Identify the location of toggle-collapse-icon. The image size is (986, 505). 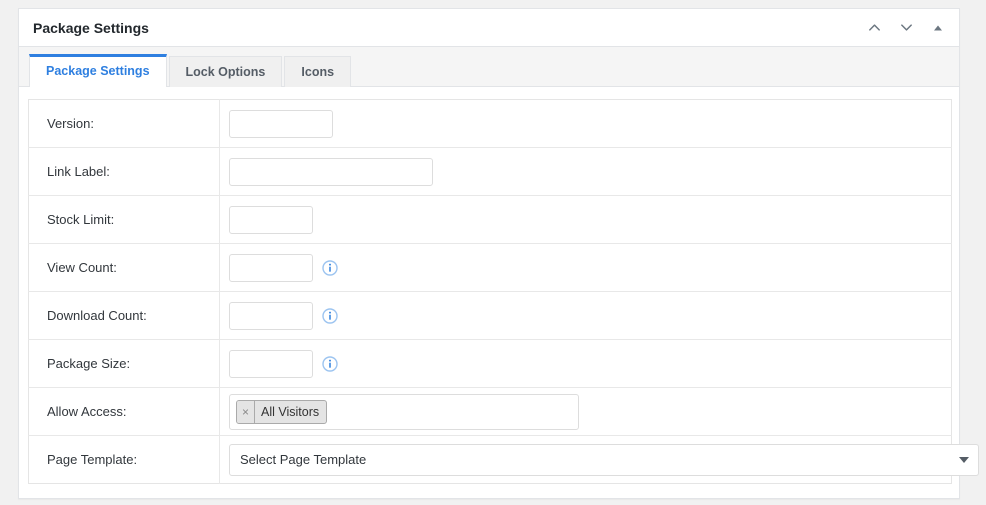
(938, 28).